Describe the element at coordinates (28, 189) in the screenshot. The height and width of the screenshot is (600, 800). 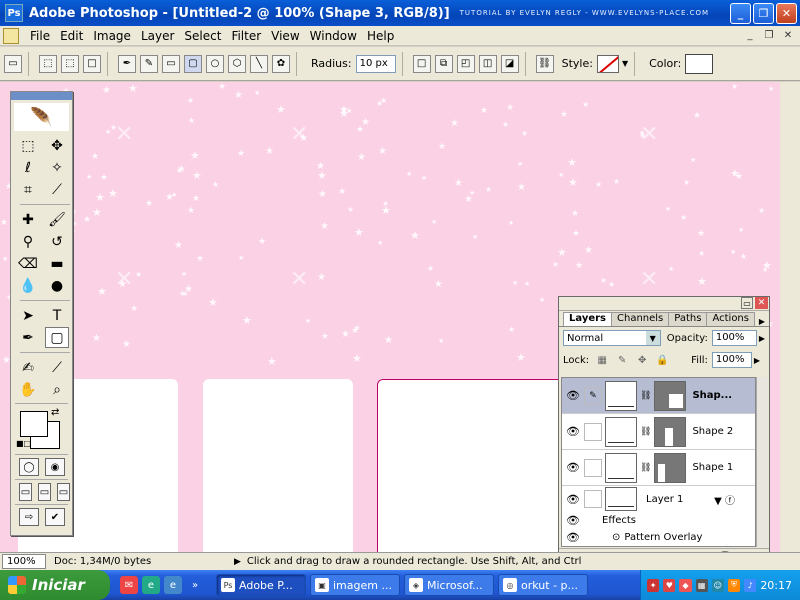
I see `crop-tool-icon: ⌗` at that location.